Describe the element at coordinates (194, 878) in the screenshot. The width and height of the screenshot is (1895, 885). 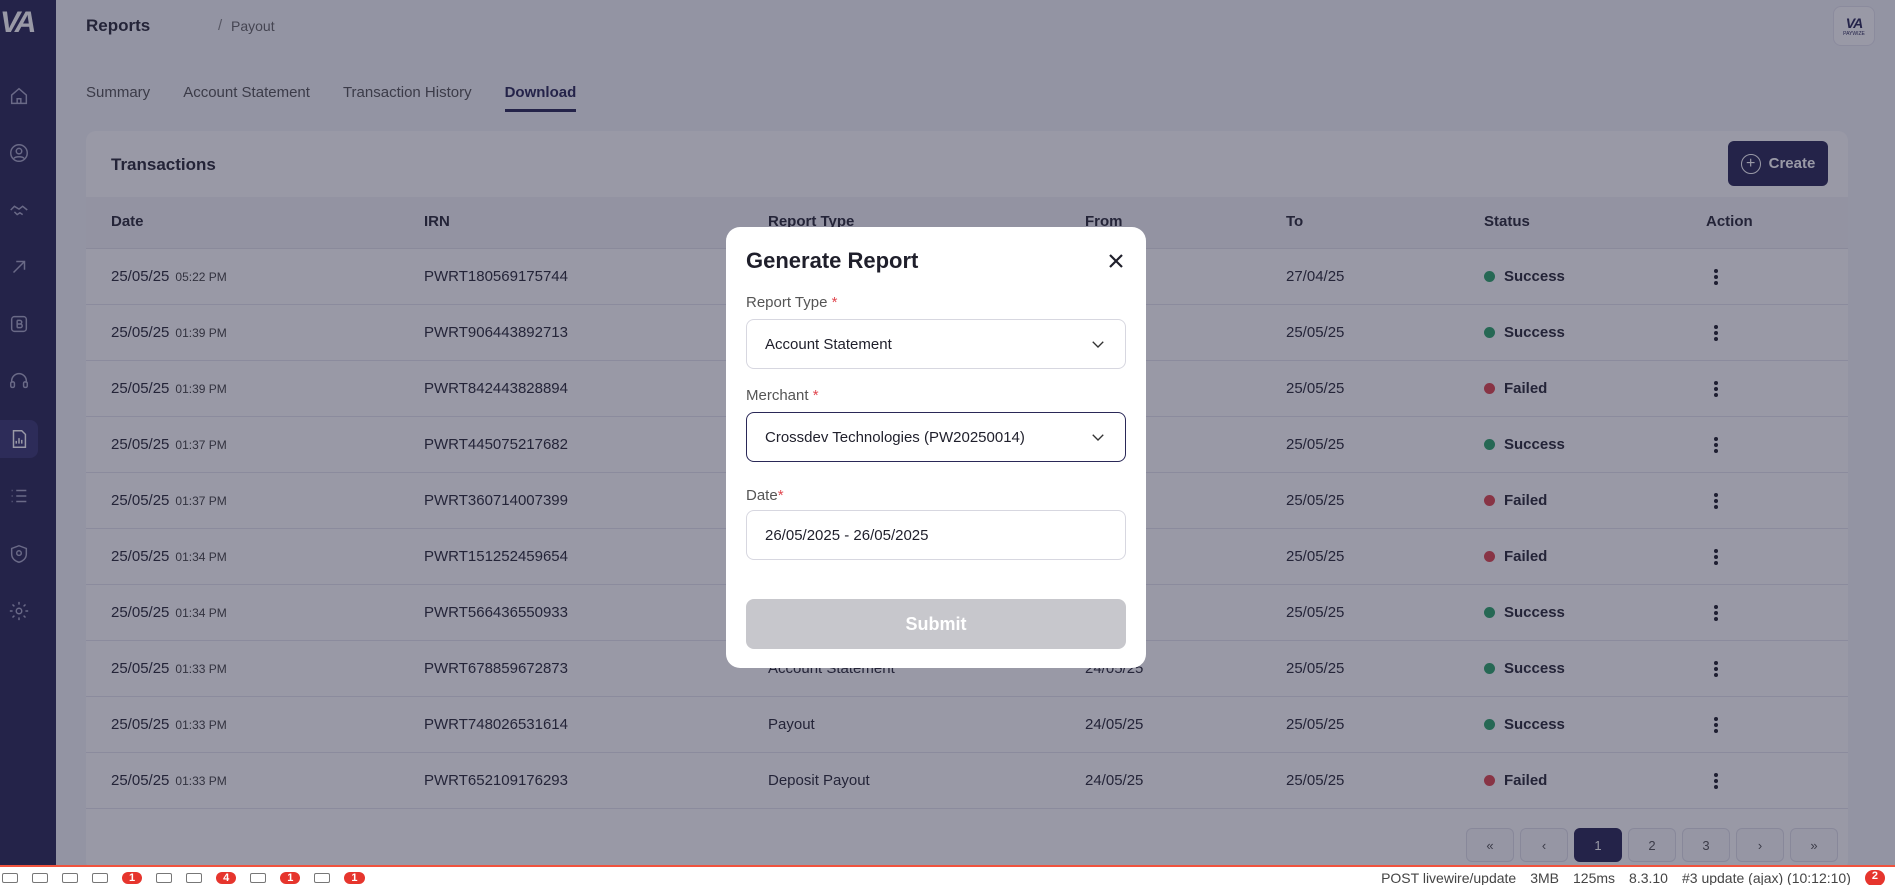
I see `queries-icon` at that location.